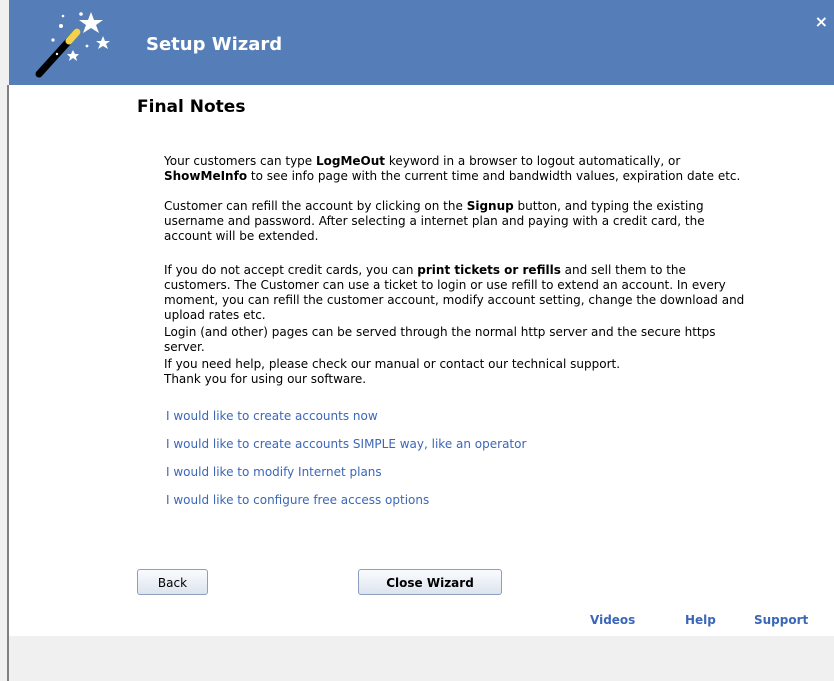 This screenshot has height=681, width=834. Describe the element at coordinates (700, 620) in the screenshot. I see `help-link: Help` at that location.